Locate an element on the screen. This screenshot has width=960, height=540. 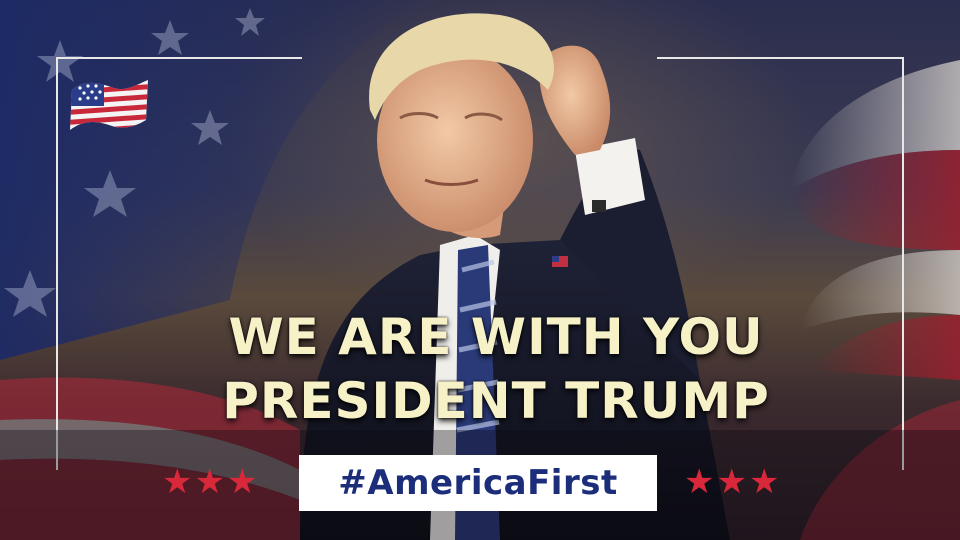
right-stars-icon: ★★★ is located at coordinates (733, 482).